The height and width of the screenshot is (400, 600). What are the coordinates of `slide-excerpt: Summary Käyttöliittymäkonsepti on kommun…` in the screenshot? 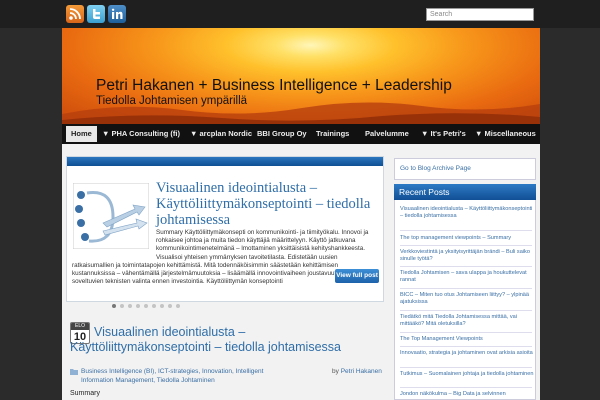 It's located at (226, 257).